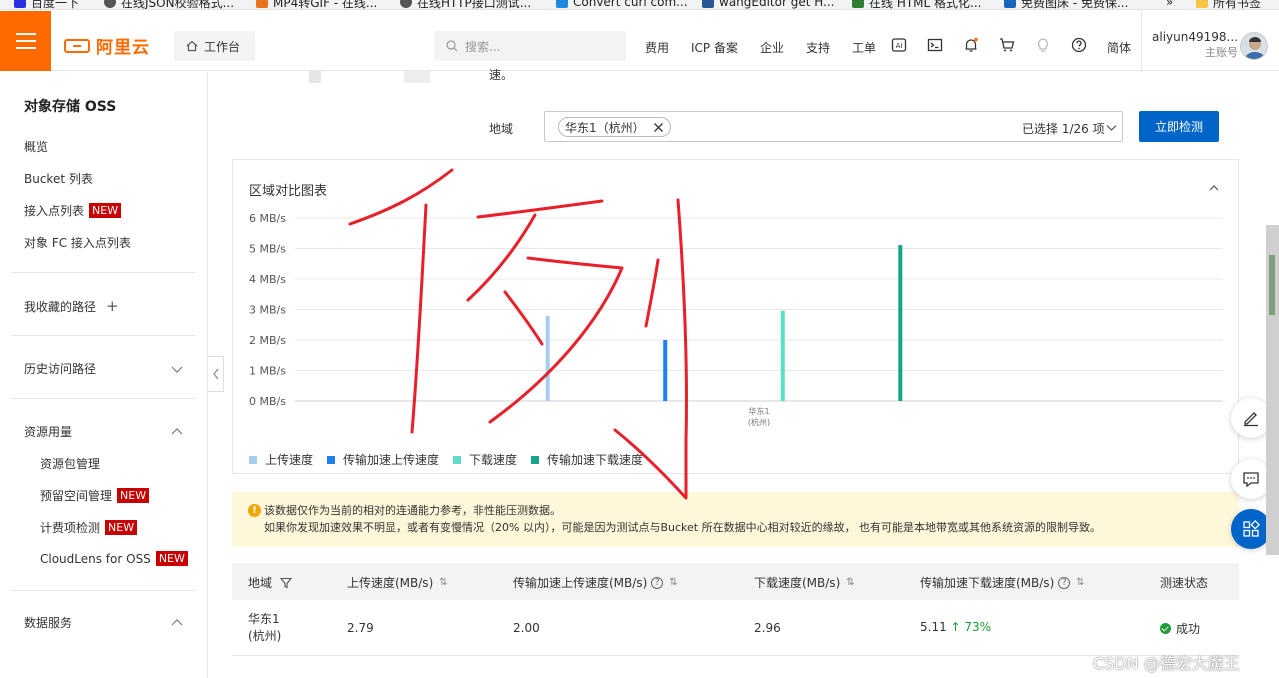 The width and height of the screenshot is (1279, 678). Describe the element at coordinates (535, 459) in the screenshot. I see `legend-swatch` at that location.